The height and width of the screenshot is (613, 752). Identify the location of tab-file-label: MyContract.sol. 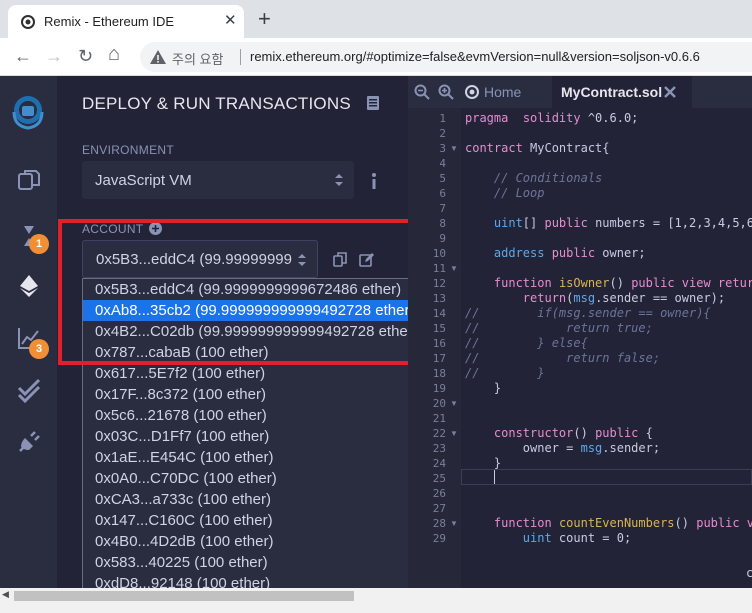
(612, 92).